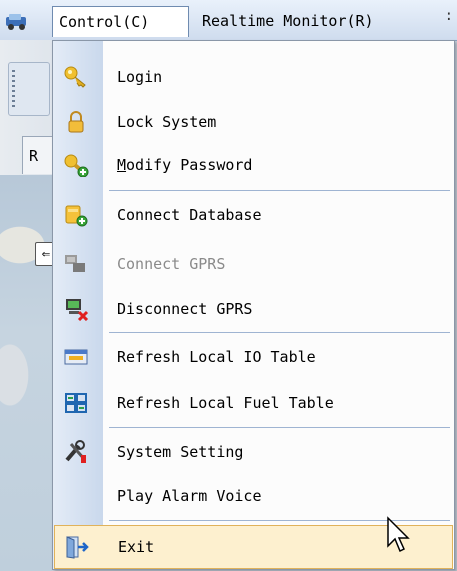 The width and height of the screenshot is (457, 571). Describe the element at coordinates (13, 89) in the screenshot. I see `toolbar-grip` at that location.